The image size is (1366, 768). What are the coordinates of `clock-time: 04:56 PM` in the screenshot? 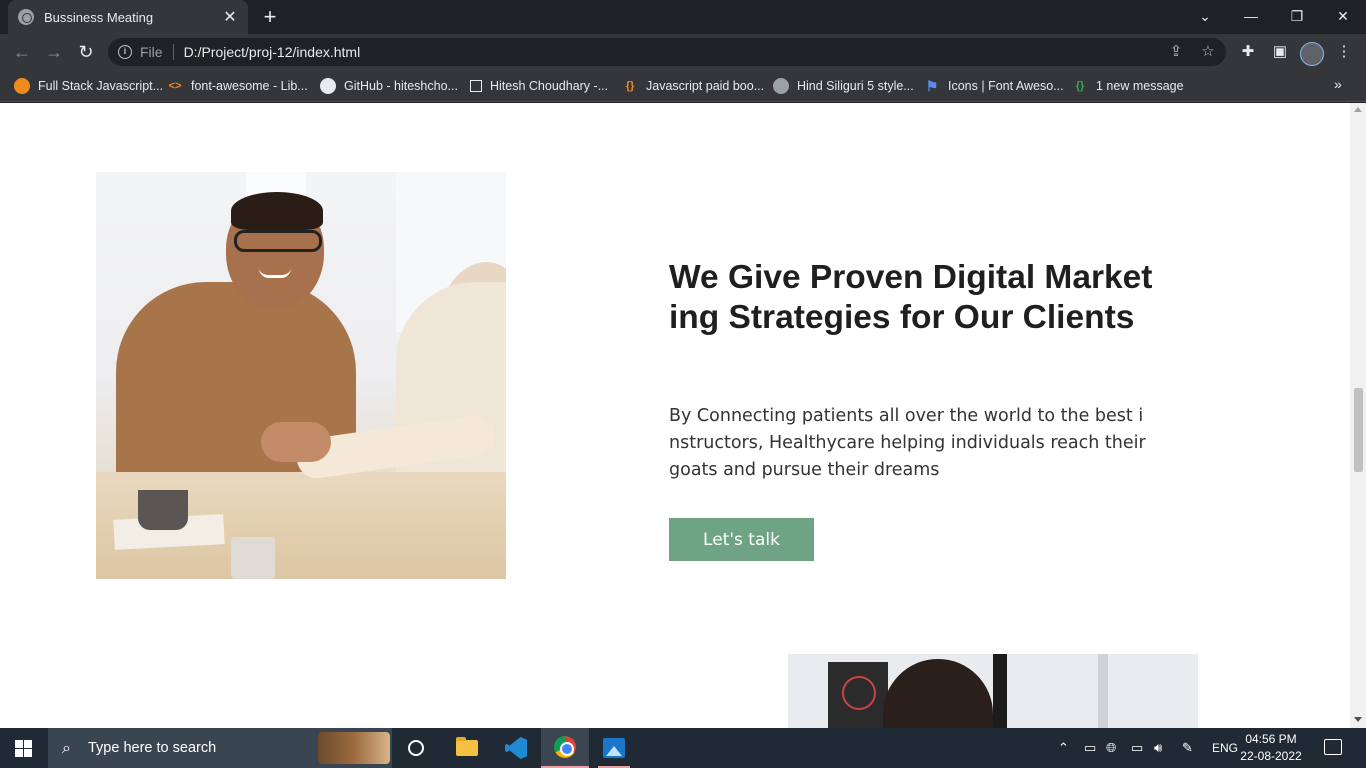 It's located at (1271, 739).